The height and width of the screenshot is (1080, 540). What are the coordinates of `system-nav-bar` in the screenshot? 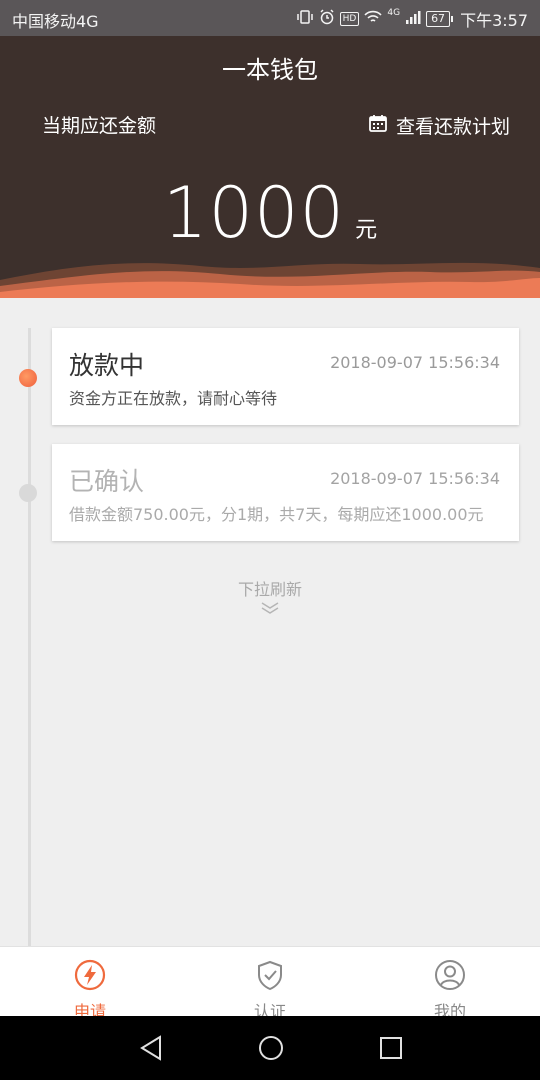 It's located at (270, 1048).